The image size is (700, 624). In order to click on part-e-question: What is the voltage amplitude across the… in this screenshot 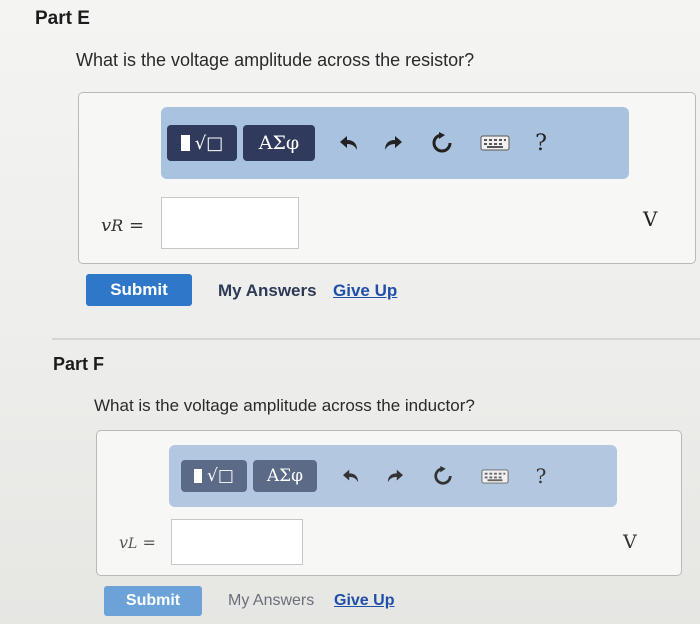, I will do `click(275, 60)`.